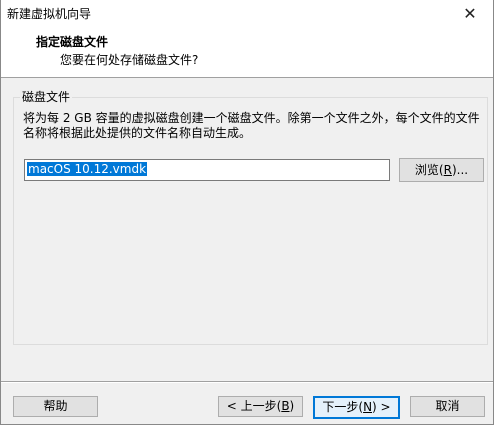 The width and height of the screenshot is (494, 425). I want to click on disk-file-name-input: macOS 10.12.vmdk, so click(207, 170).